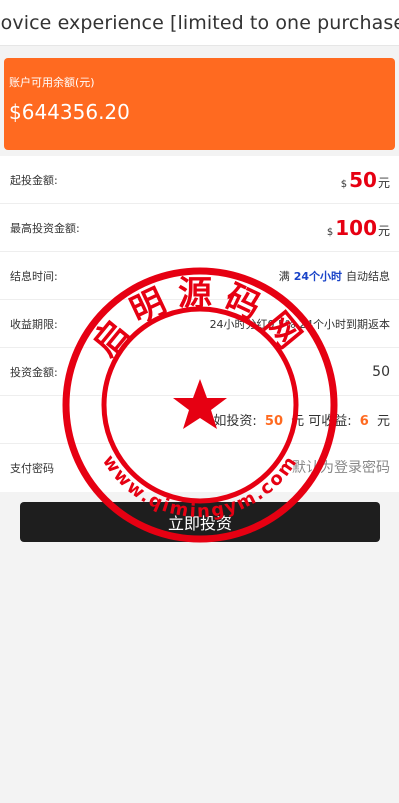 The image size is (399, 803). Describe the element at coordinates (383, 421) in the screenshot. I see `calc-unit: 元` at that location.